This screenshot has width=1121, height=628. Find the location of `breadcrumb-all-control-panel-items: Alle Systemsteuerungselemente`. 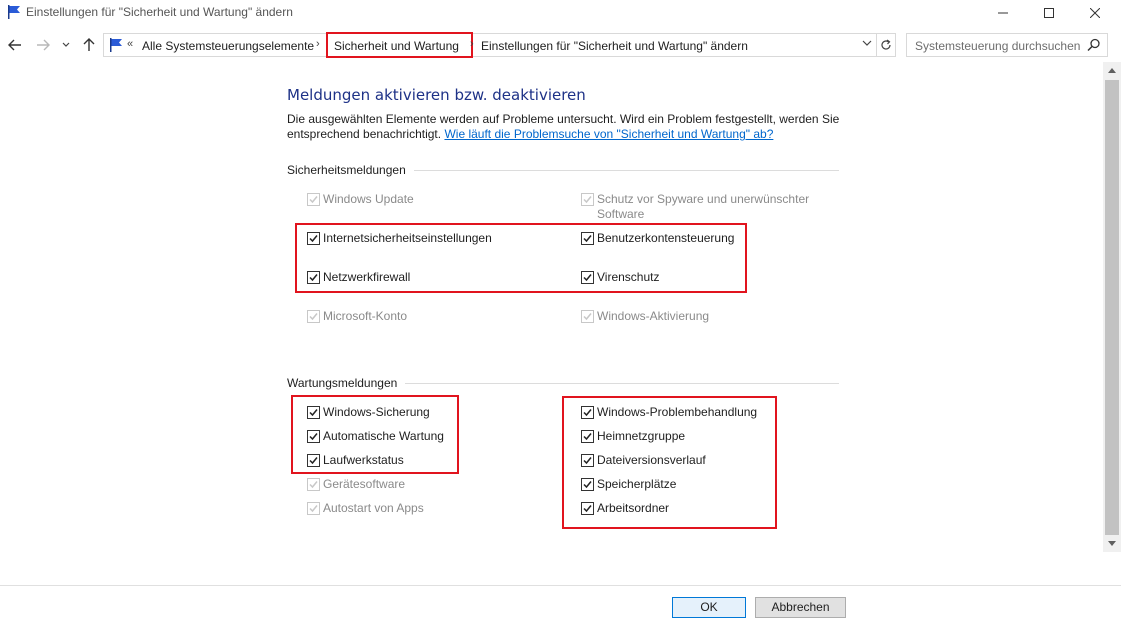

breadcrumb-all-control-panel-items: Alle Systemsteuerungselemente is located at coordinates (228, 46).